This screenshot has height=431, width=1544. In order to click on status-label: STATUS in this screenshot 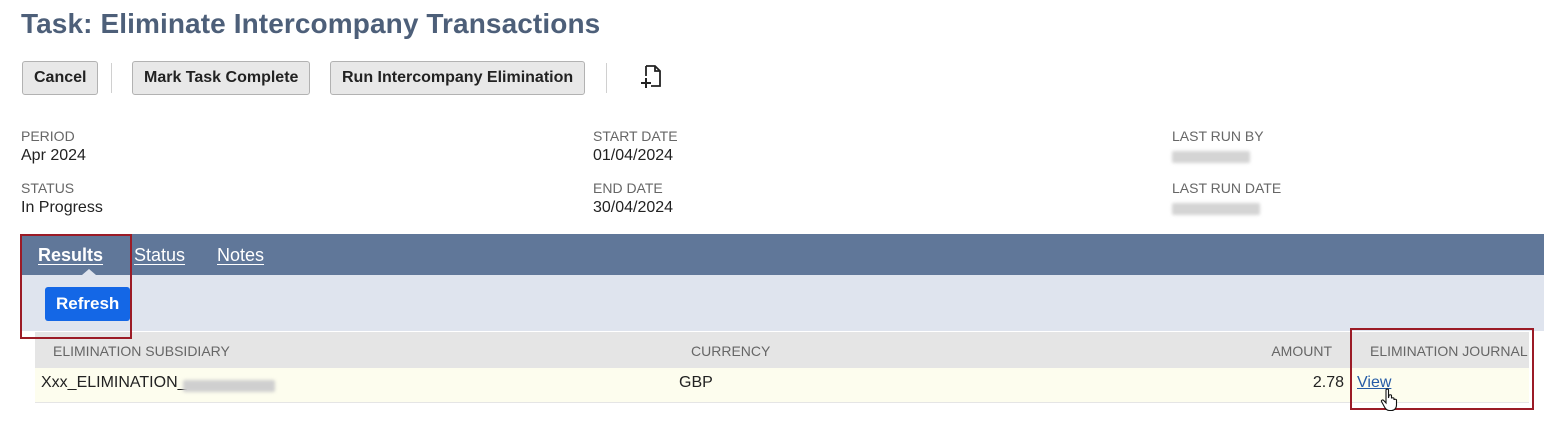, I will do `click(48, 188)`.